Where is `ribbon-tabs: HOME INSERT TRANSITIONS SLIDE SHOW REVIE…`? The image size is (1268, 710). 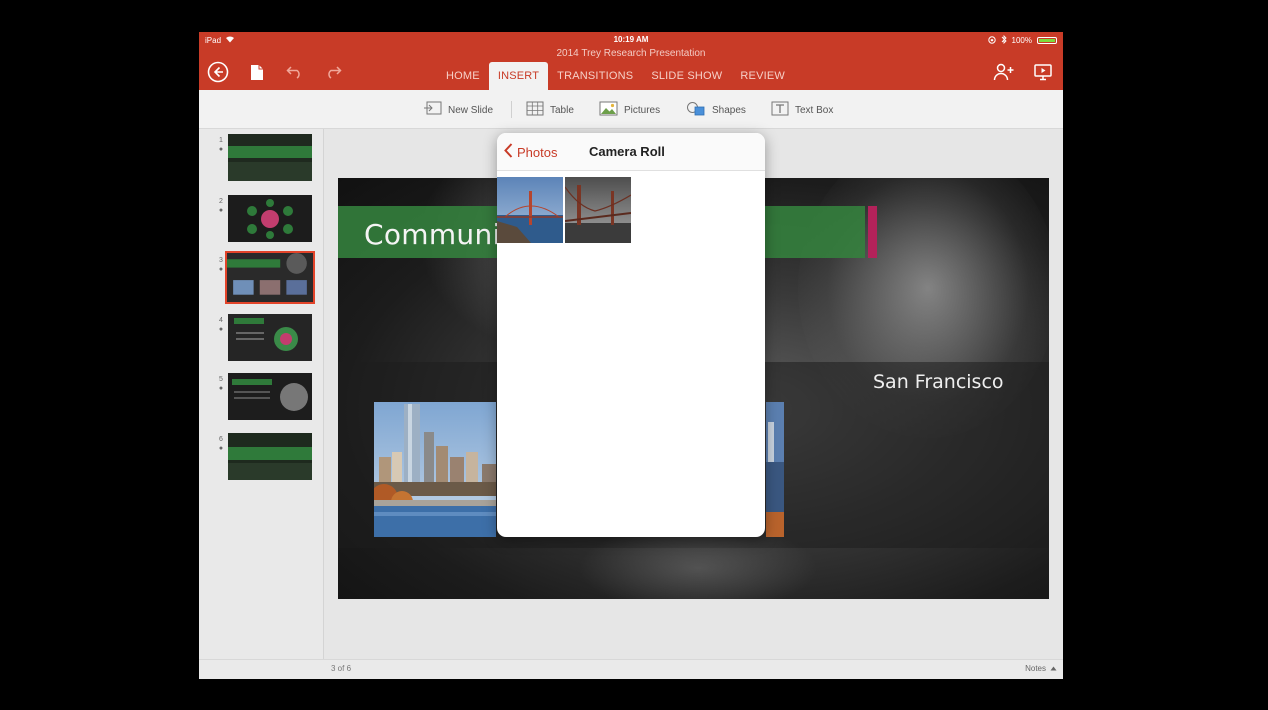 ribbon-tabs: HOME INSERT TRANSITIONS SLIDE SHOW REVIE… is located at coordinates (615, 76).